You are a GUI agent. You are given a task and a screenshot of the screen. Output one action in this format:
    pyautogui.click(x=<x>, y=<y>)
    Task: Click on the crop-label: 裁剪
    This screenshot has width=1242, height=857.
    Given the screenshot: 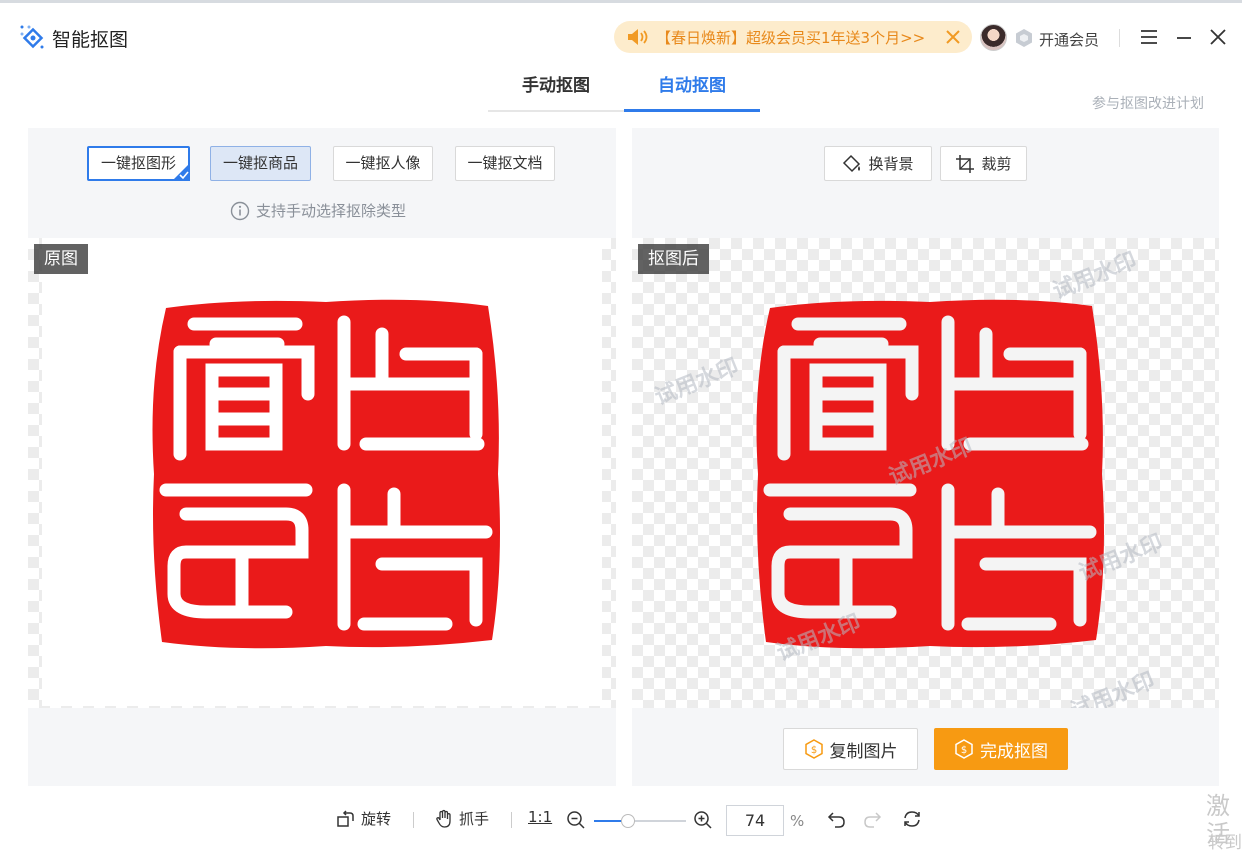 What is the action you would take?
    pyautogui.click(x=996, y=164)
    